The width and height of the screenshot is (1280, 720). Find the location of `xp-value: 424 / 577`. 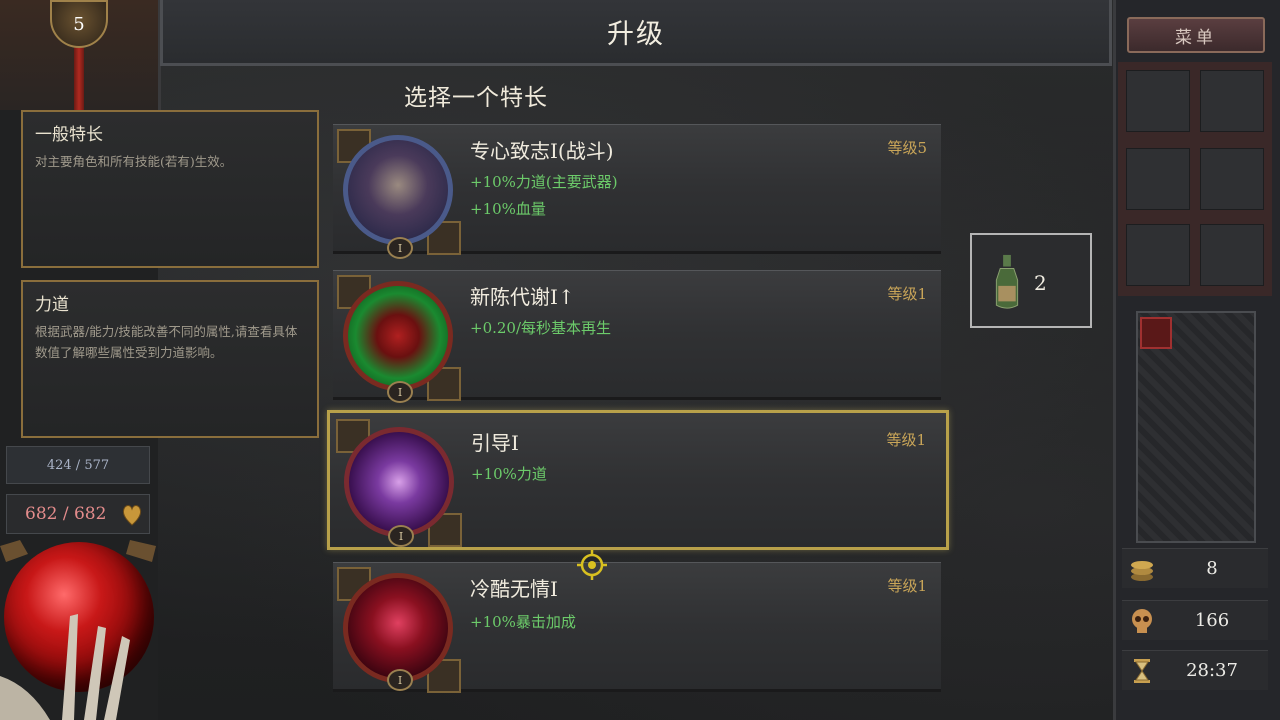

xp-value: 424 / 577 is located at coordinates (78, 465).